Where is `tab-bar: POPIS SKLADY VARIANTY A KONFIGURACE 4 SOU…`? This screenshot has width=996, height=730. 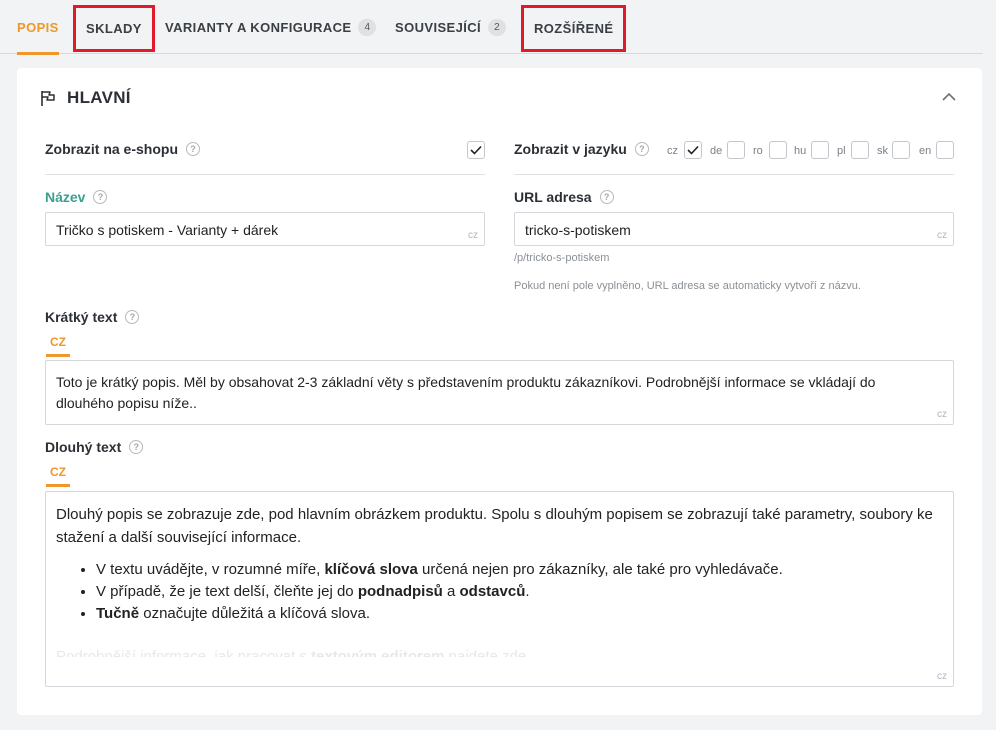 tab-bar: POPIS SKLADY VARIANTY A KONFIGURACE 4 SOU… is located at coordinates (491, 27).